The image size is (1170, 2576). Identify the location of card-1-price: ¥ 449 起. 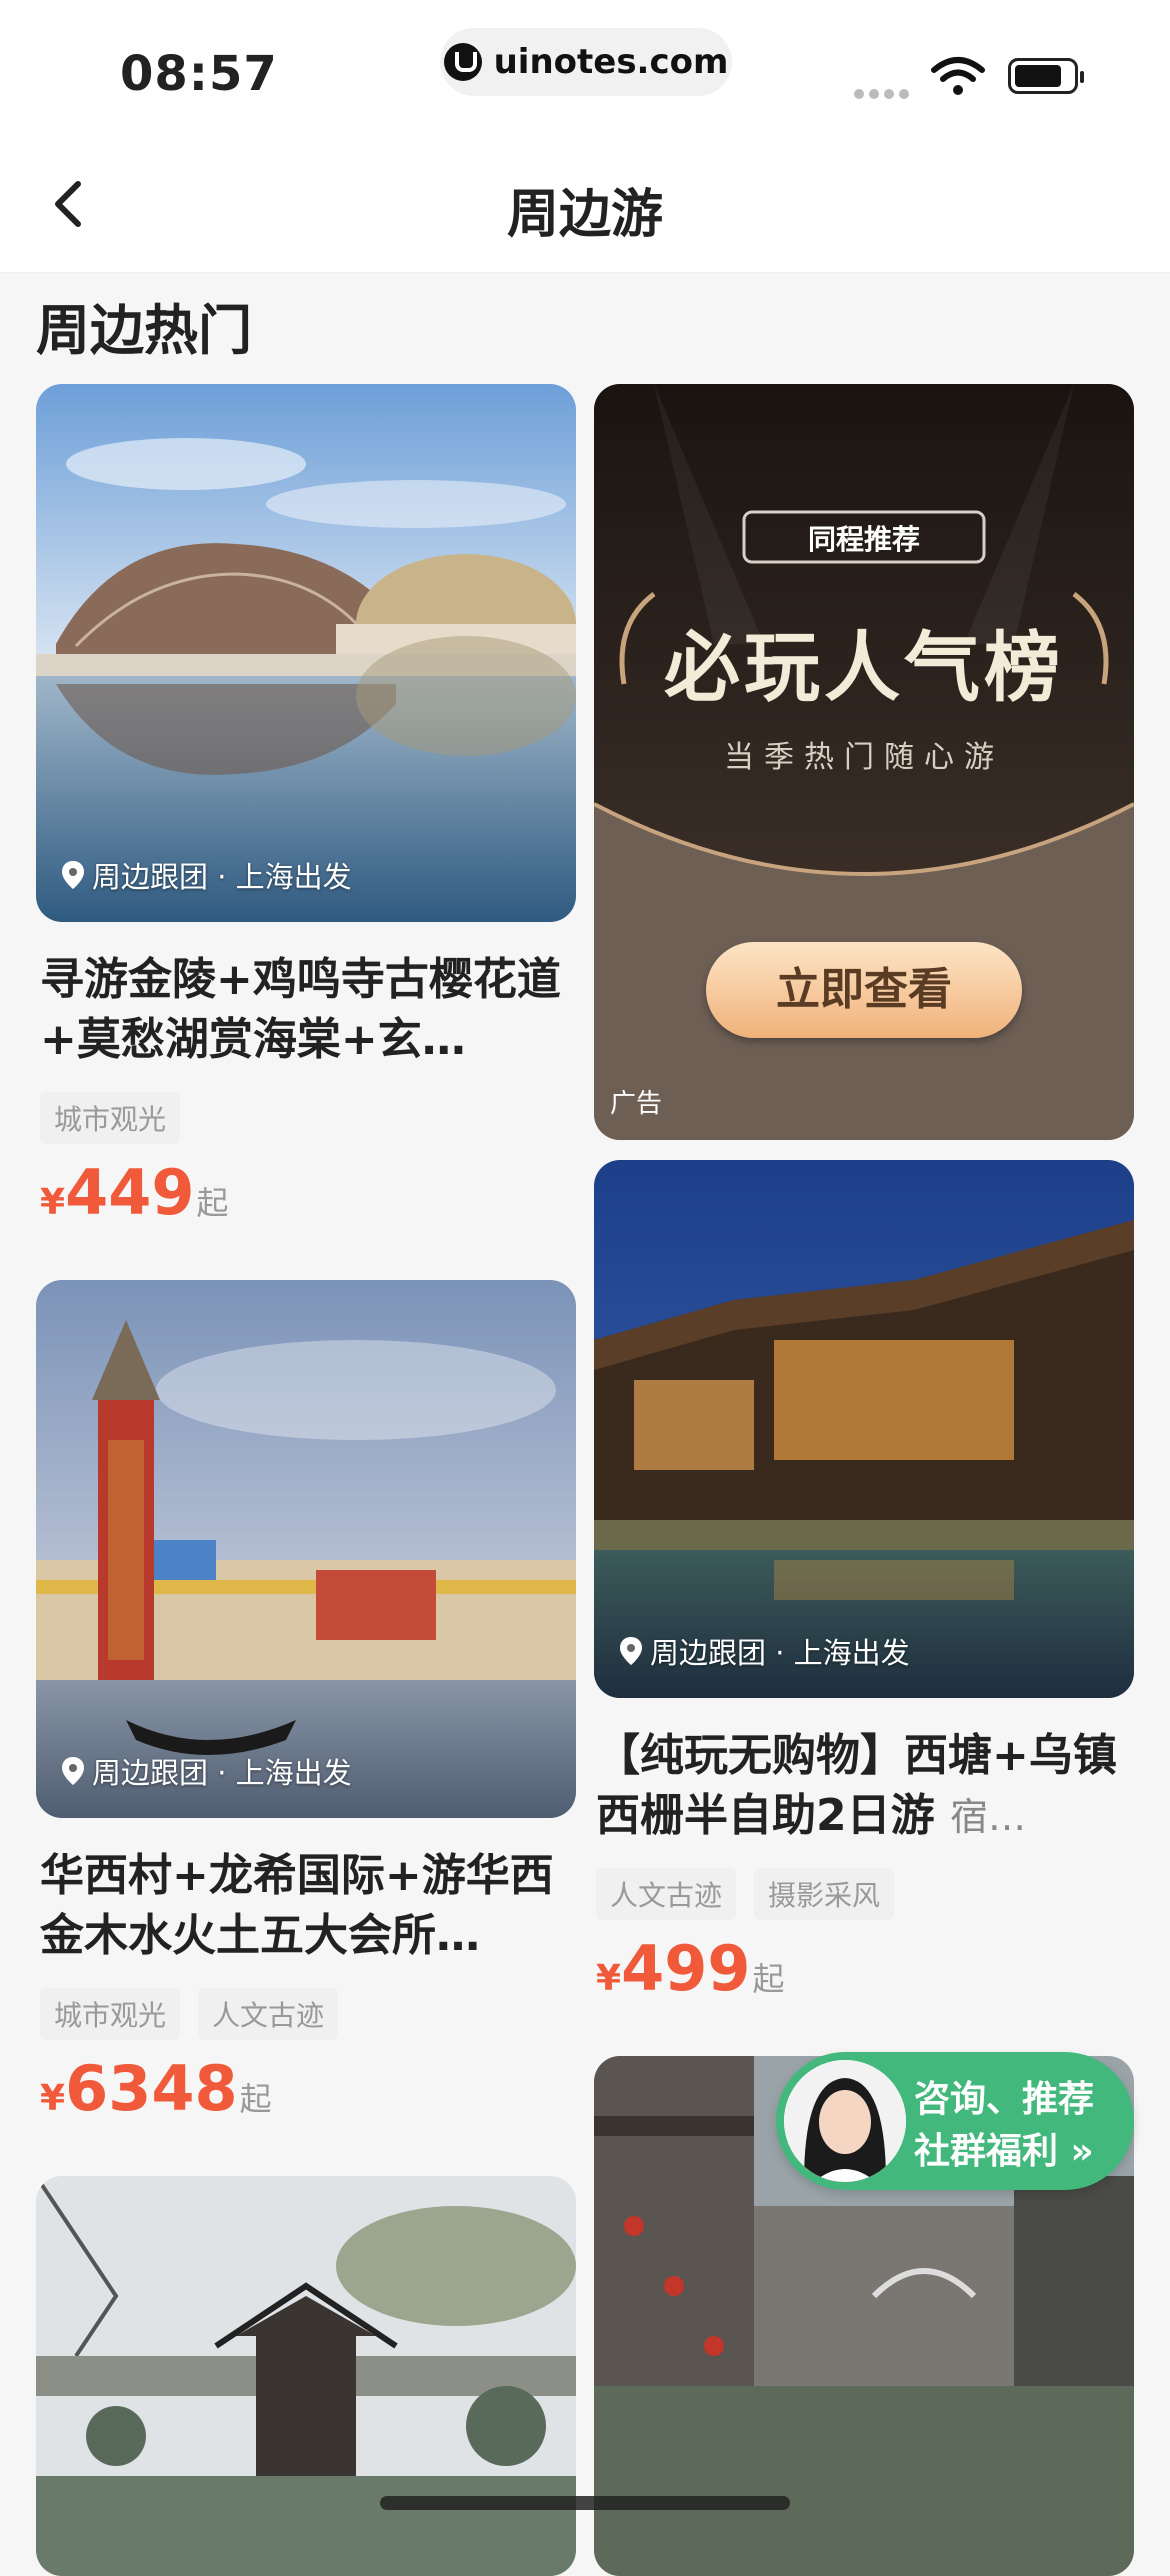
(134, 1192).